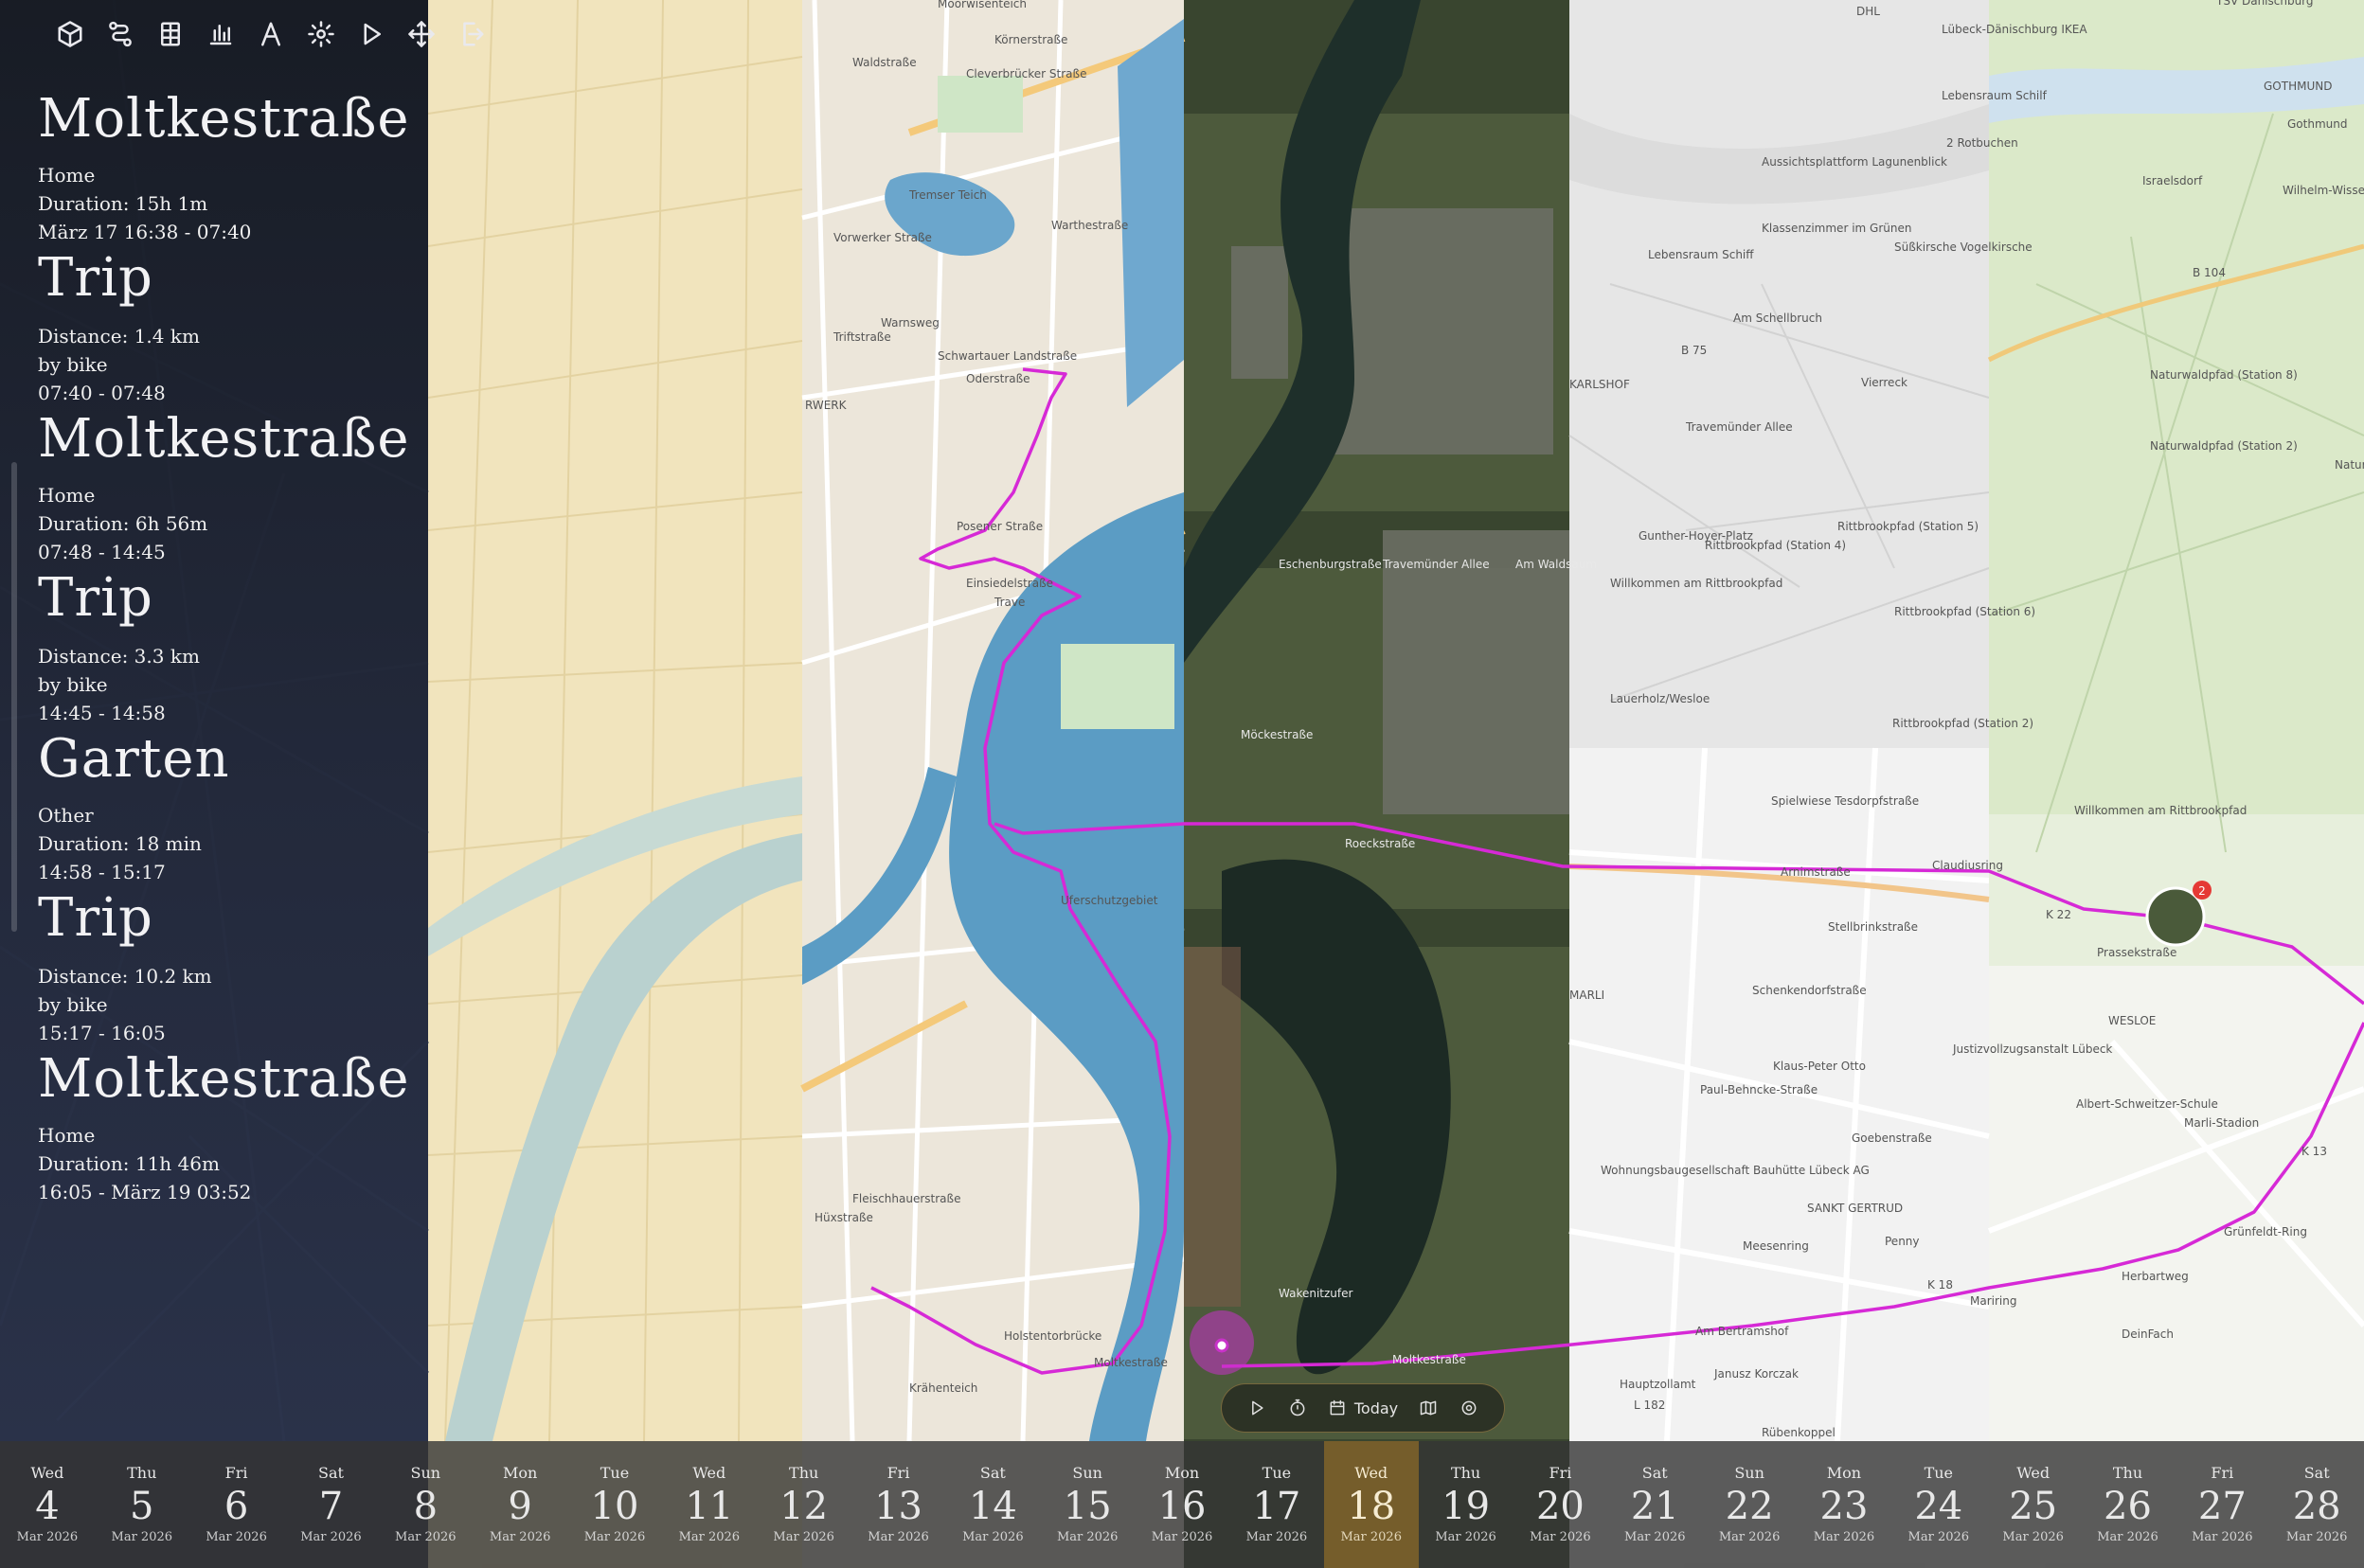 This screenshot has width=2364, height=1568. I want to click on today-button: Today, so click(1363, 1408).